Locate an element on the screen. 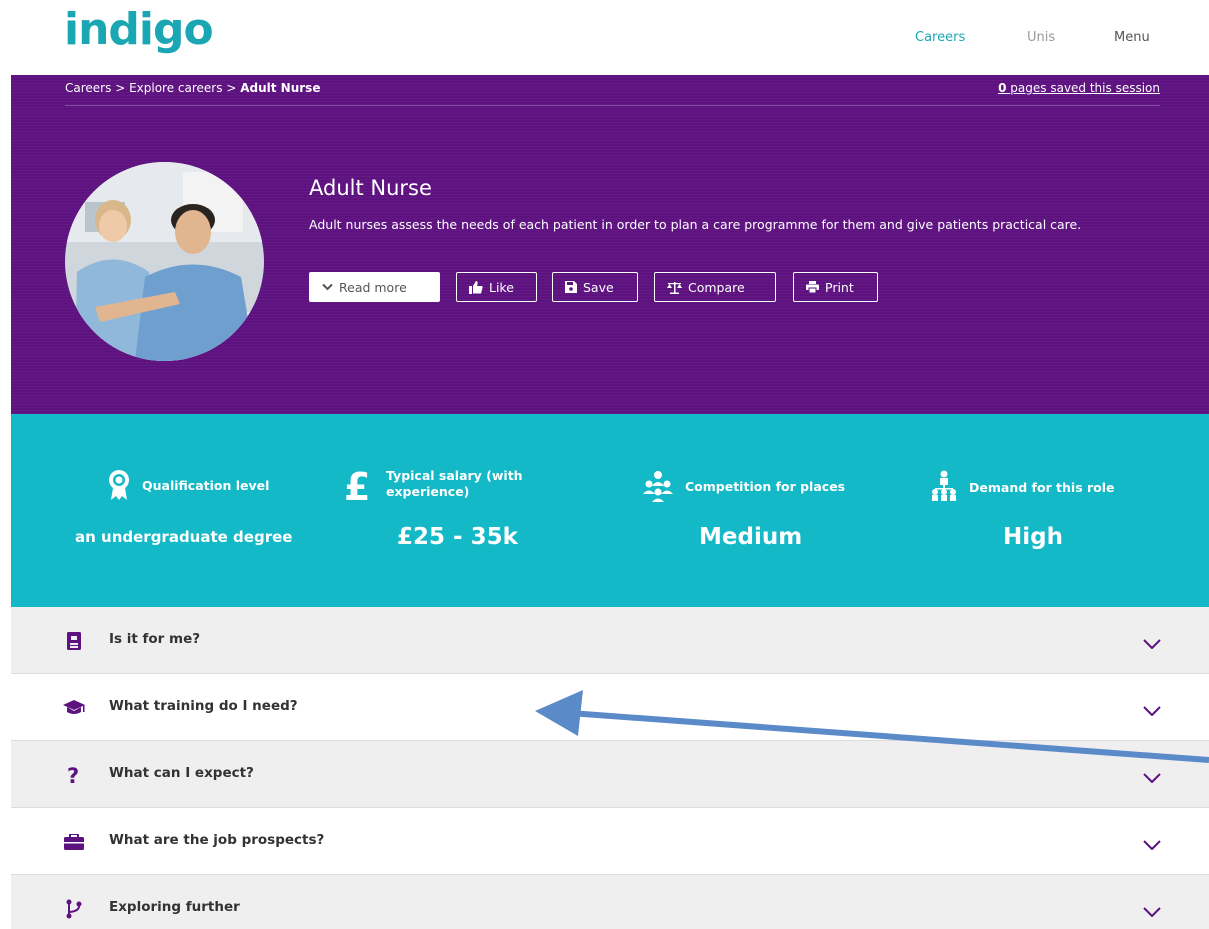  accordion-job-prospects: What are the job prospects? is located at coordinates (610, 841).